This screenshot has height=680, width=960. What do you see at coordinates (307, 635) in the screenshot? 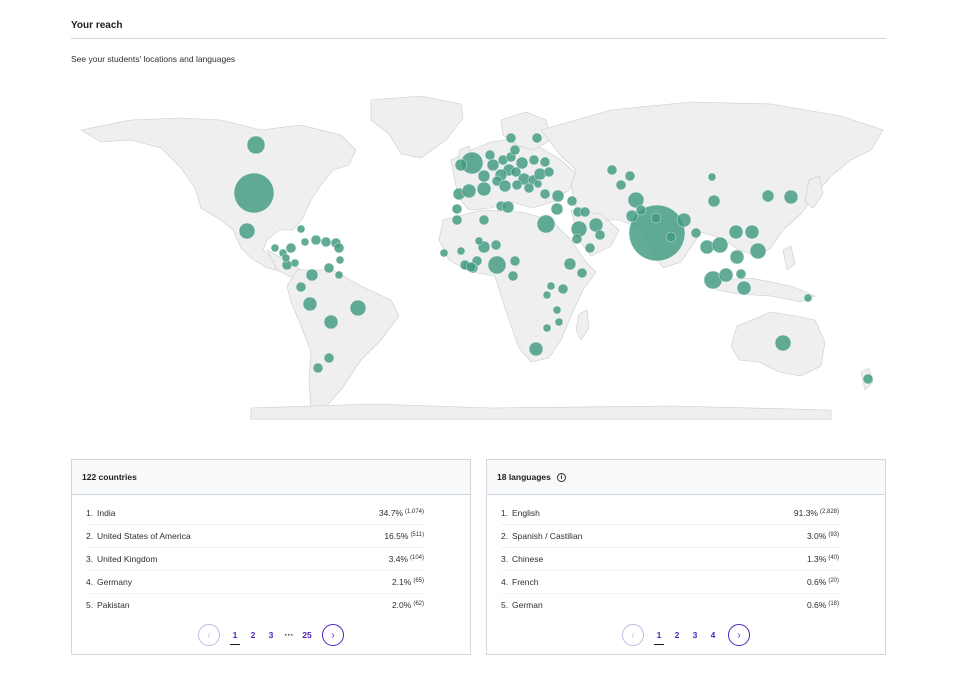
I see `page-25-button: 25` at bounding box center [307, 635].